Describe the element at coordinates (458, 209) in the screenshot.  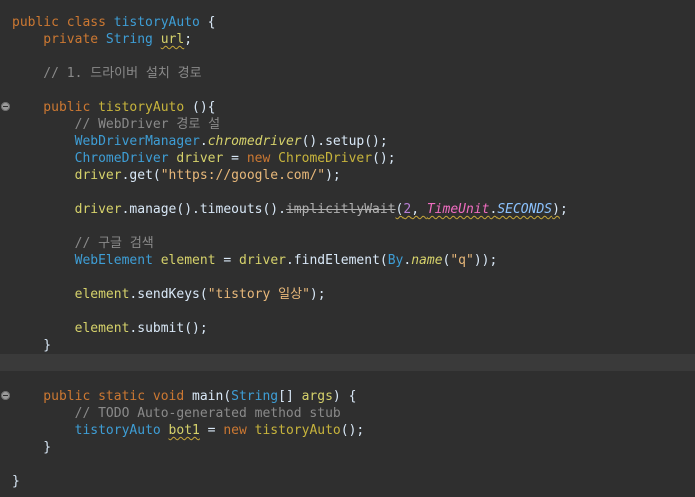
I see `code-token: TimeUnit` at that location.